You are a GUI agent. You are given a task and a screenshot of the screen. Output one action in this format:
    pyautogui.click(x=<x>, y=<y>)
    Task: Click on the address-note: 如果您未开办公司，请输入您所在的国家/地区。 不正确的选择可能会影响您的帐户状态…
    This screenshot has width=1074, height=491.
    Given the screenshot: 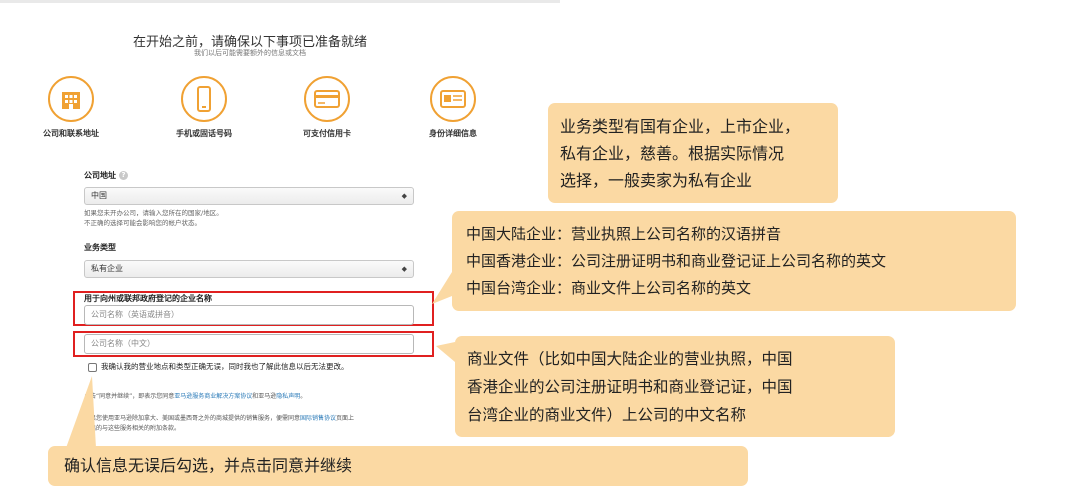 What is the action you would take?
    pyautogui.click(x=153, y=218)
    